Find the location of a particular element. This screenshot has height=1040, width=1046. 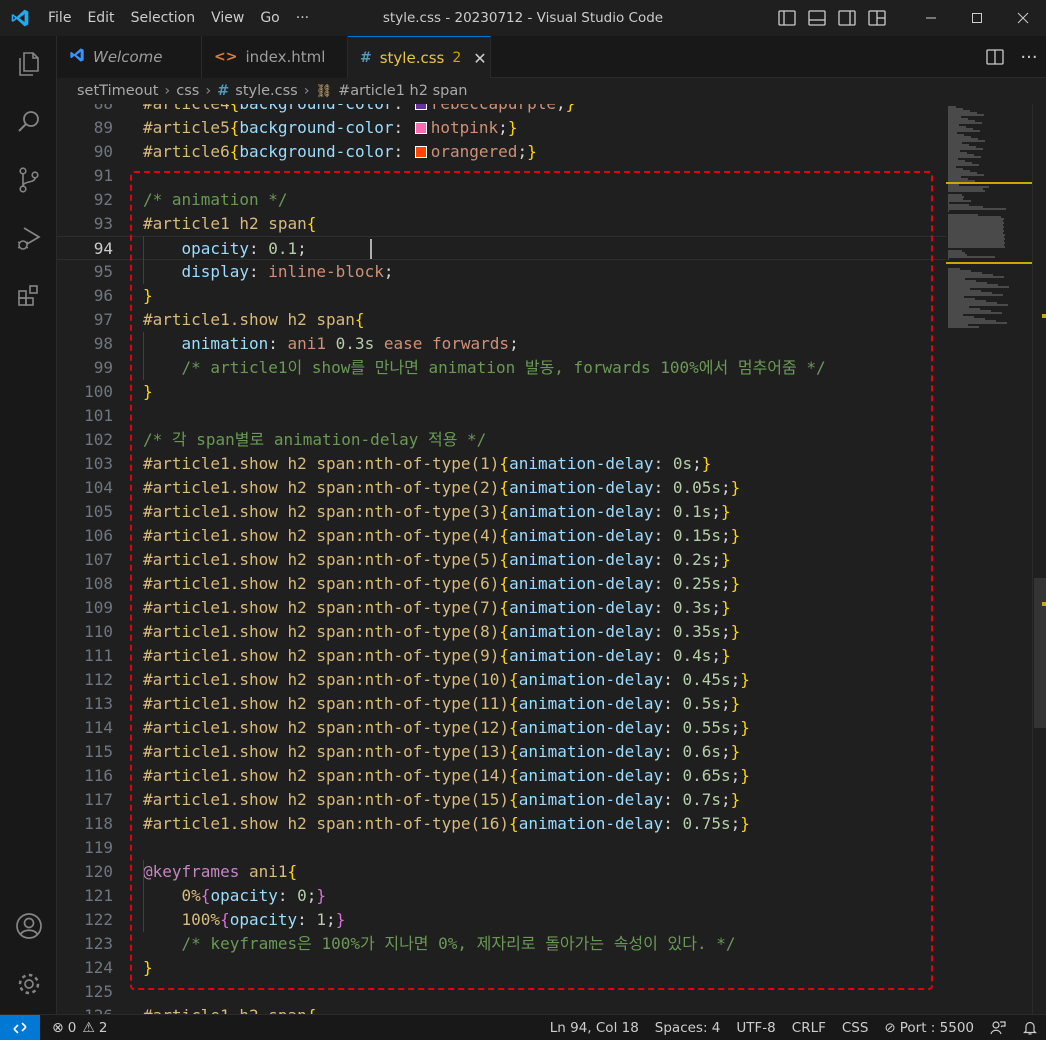

extensions-icon is located at coordinates (28, 296).